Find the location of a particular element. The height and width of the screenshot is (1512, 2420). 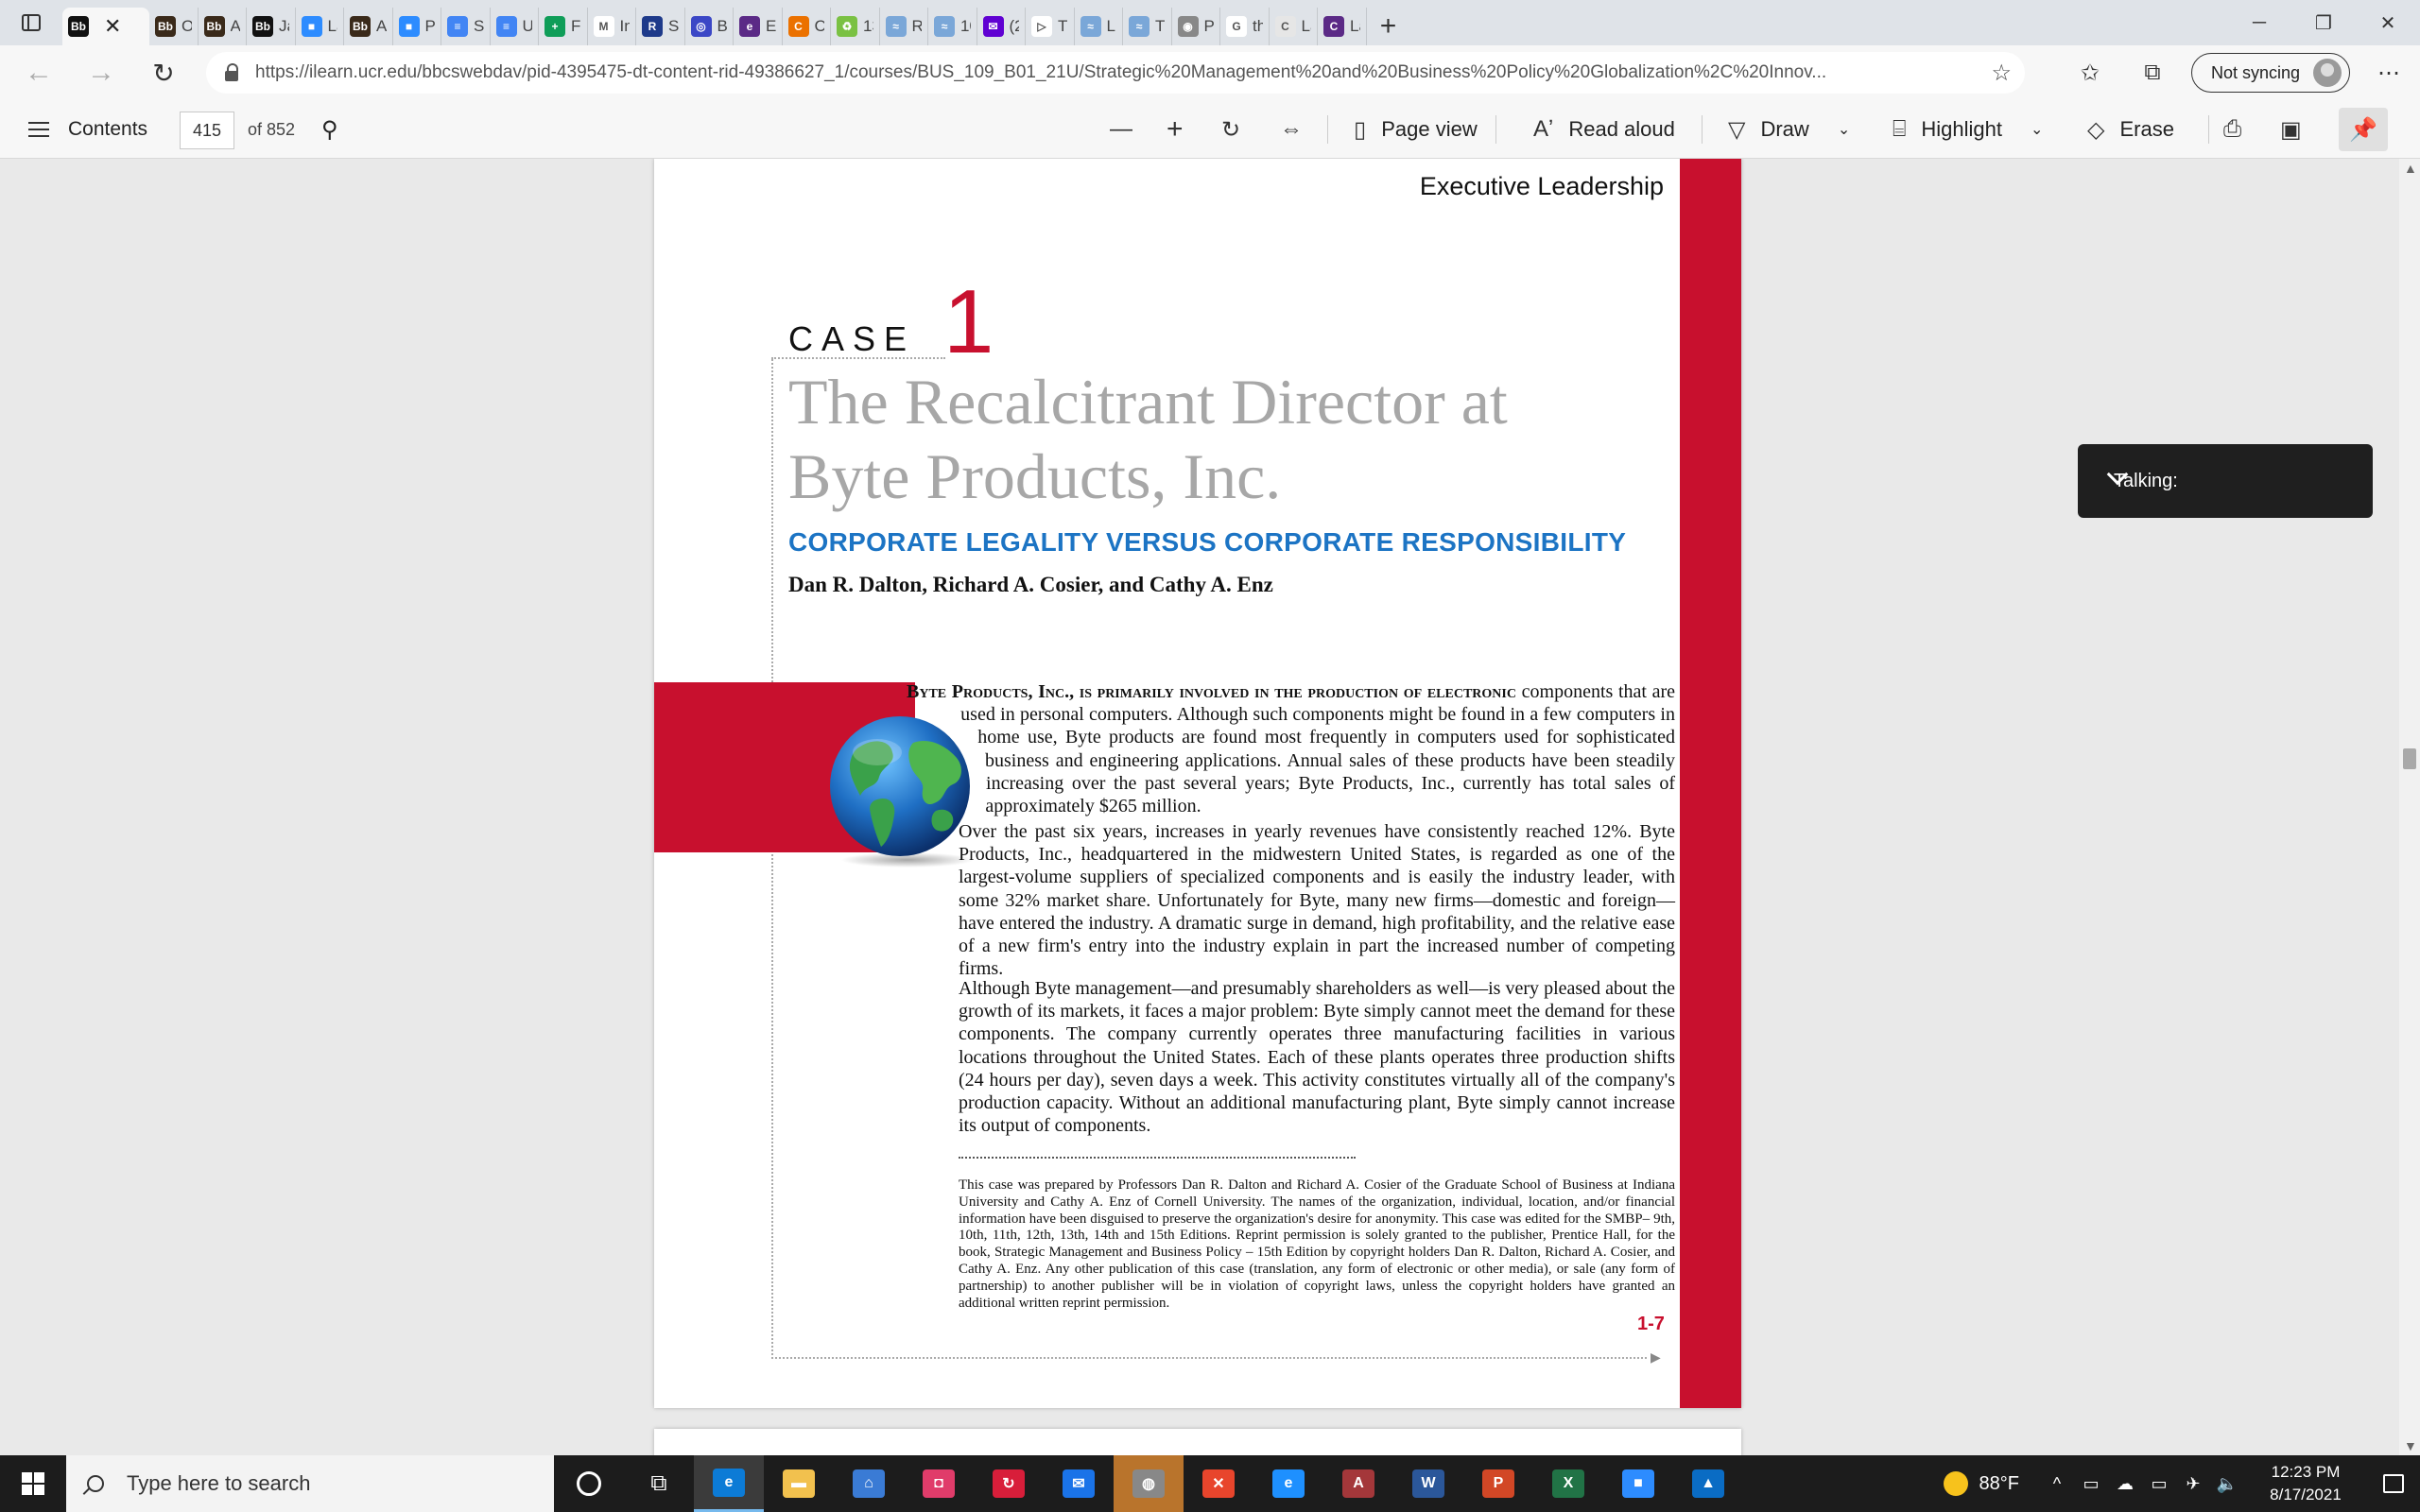

rotate-button: ↻ is located at coordinates (1238, 129).